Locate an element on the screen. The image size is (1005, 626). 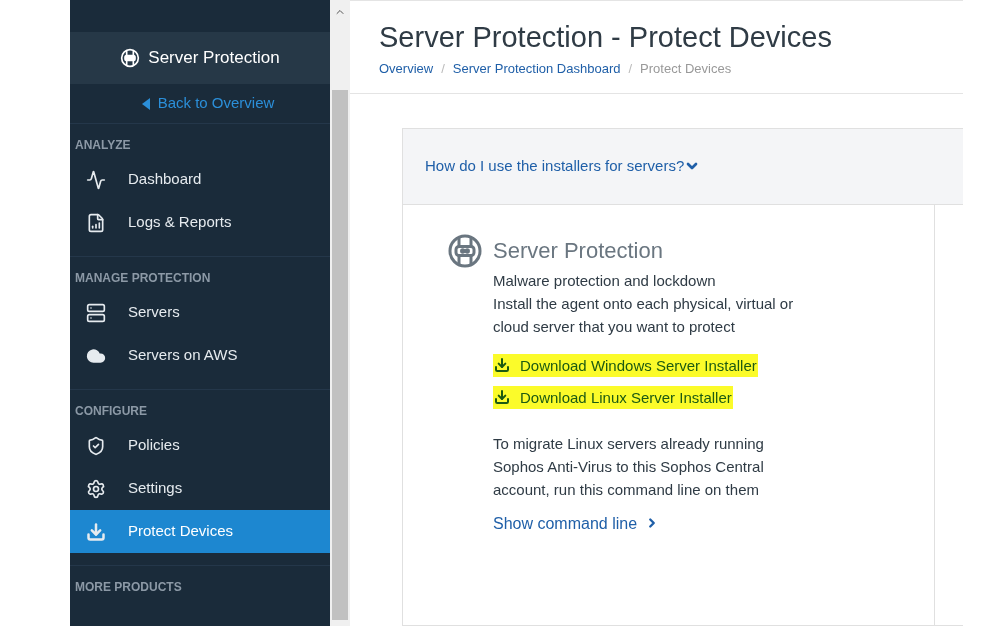
faq-toggle: How do I use the installers for servers? is located at coordinates (683, 166).